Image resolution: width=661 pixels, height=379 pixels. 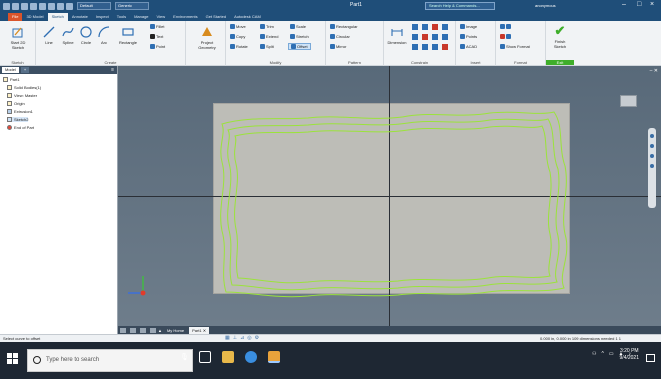 I want to click on home-icon, so click(x=60, y=6).